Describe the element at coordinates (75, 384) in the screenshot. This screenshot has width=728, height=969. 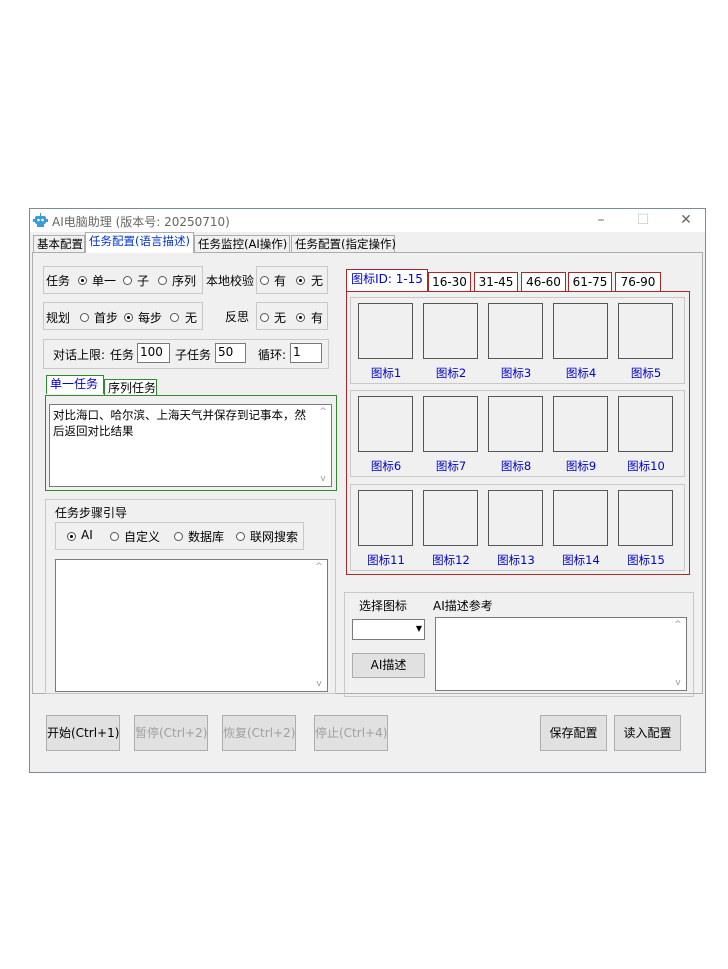
I see `tab-single-task: 单一任务` at that location.